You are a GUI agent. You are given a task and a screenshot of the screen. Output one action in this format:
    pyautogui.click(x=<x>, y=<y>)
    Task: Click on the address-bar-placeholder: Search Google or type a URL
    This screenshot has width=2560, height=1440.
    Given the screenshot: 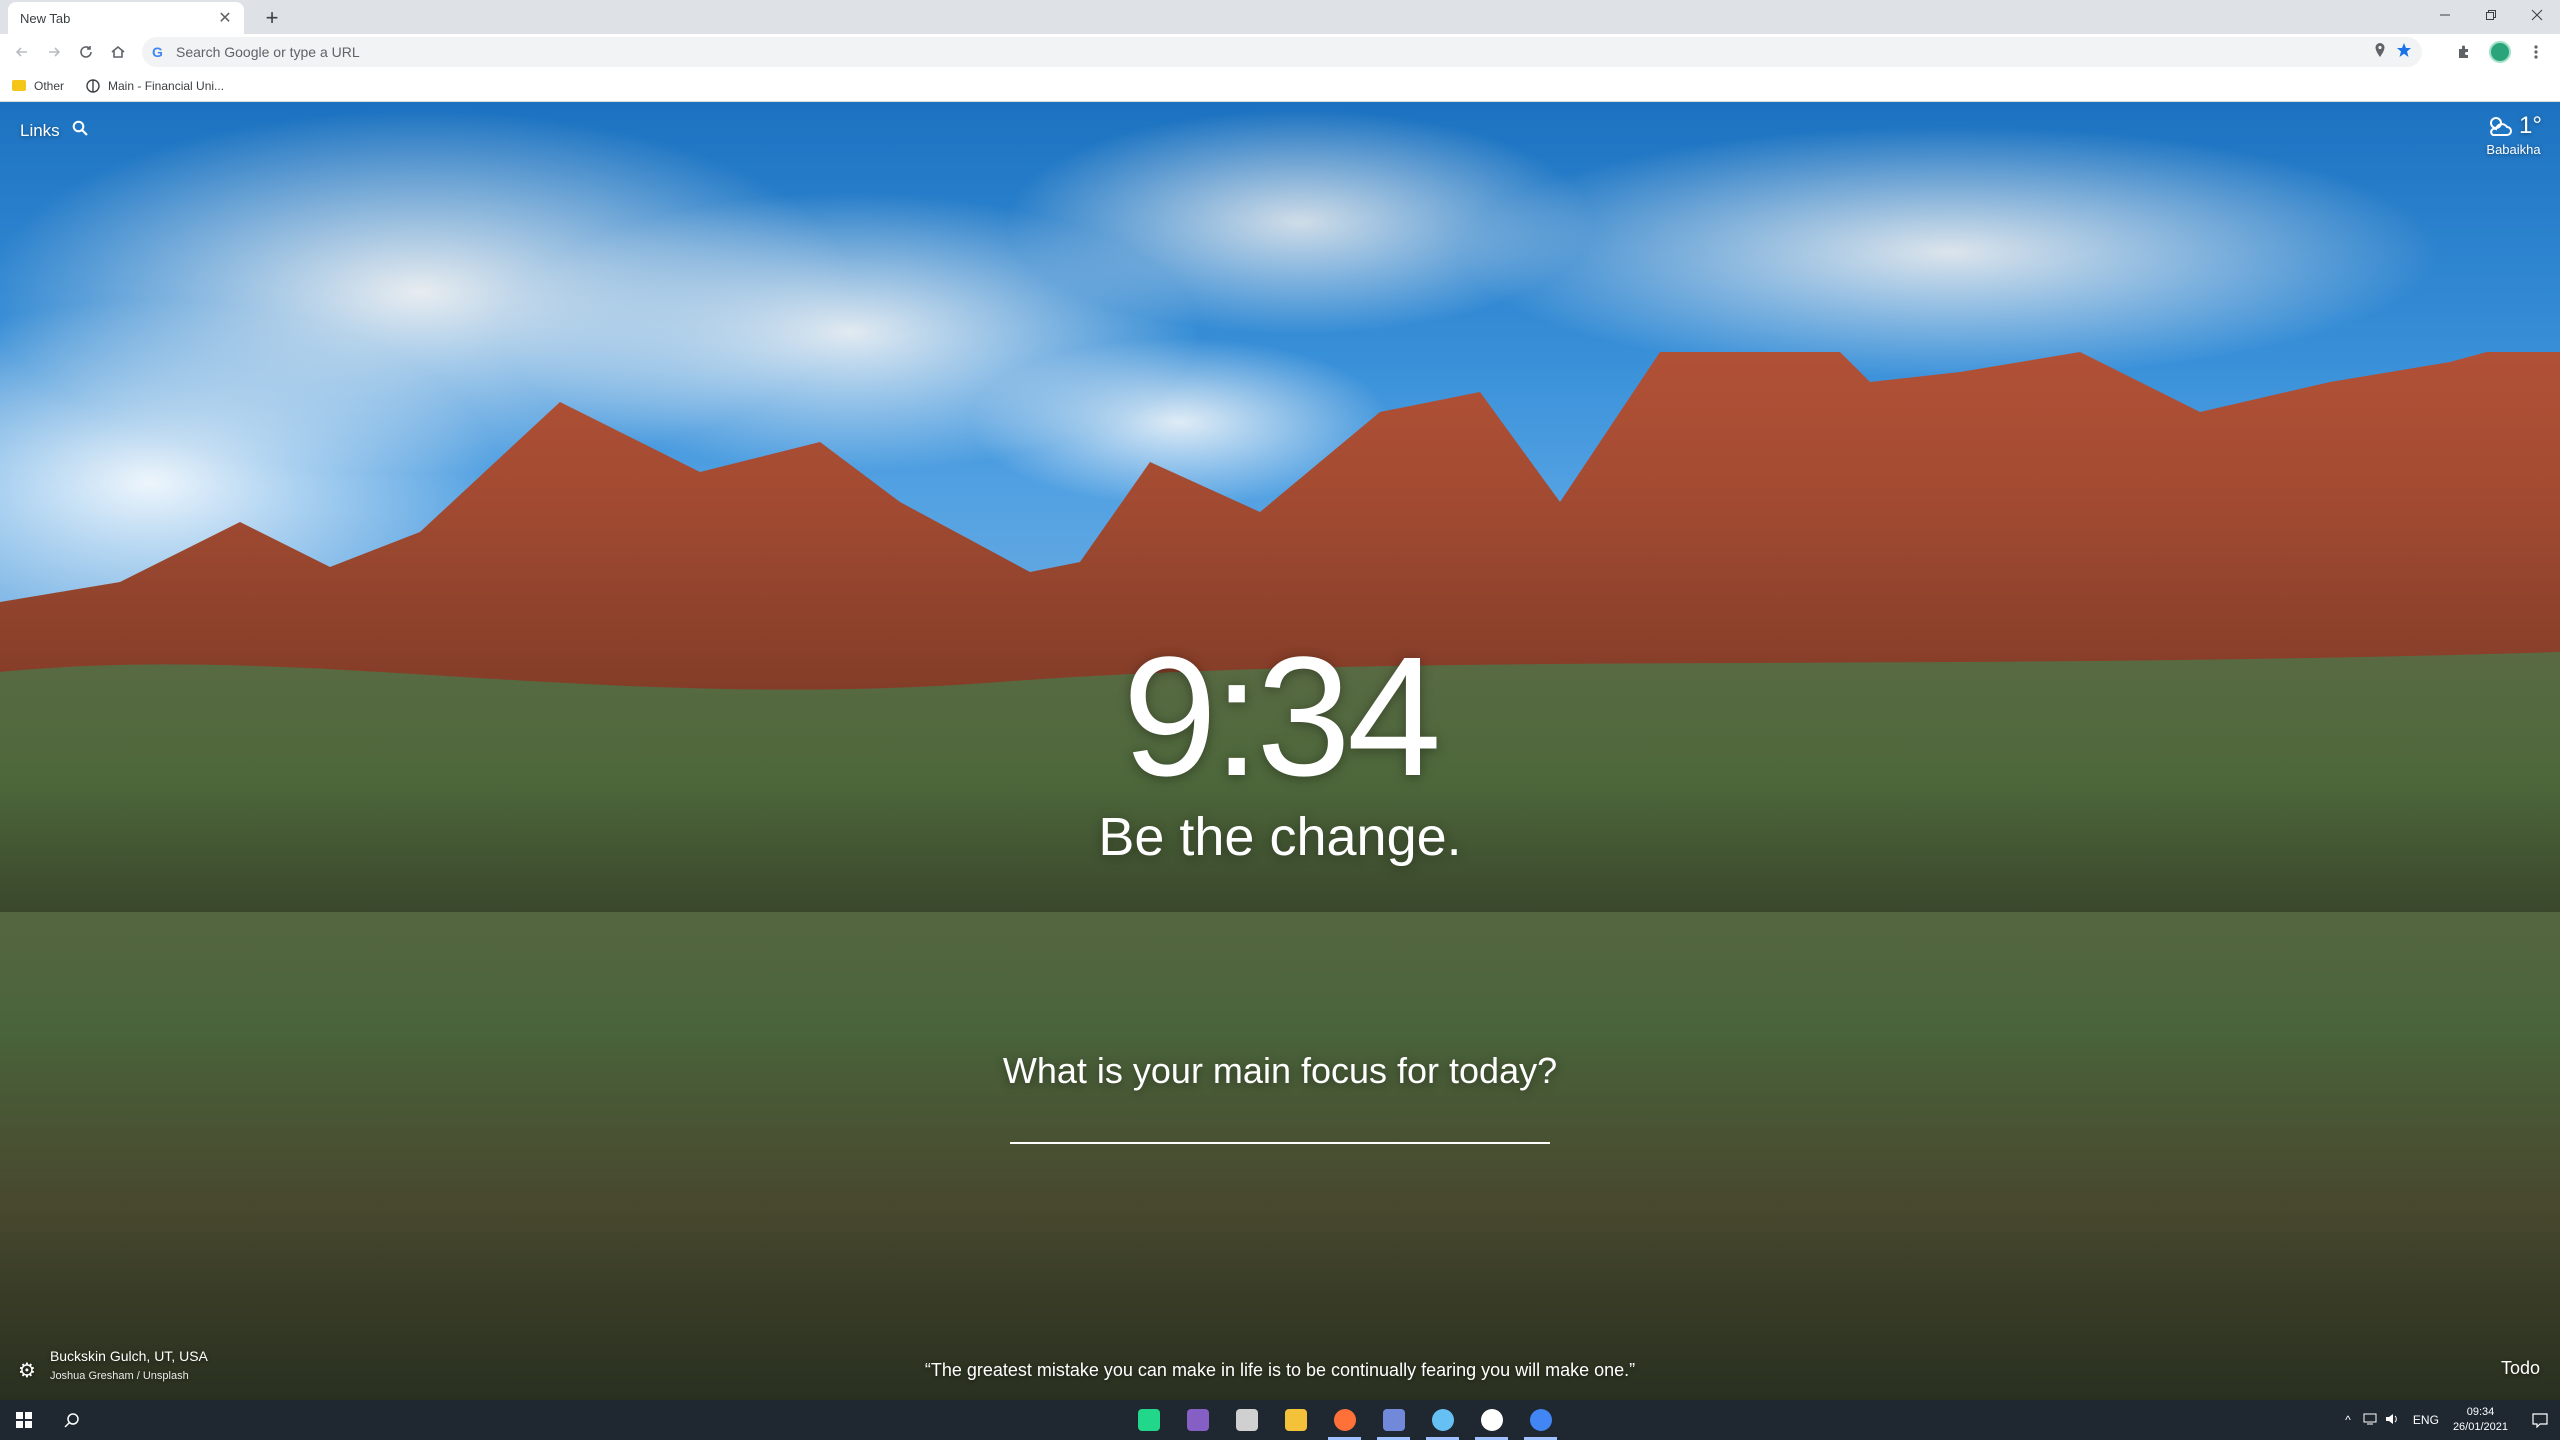 What is the action you would take?
    pyautogui.click(x=268, y=52)
    